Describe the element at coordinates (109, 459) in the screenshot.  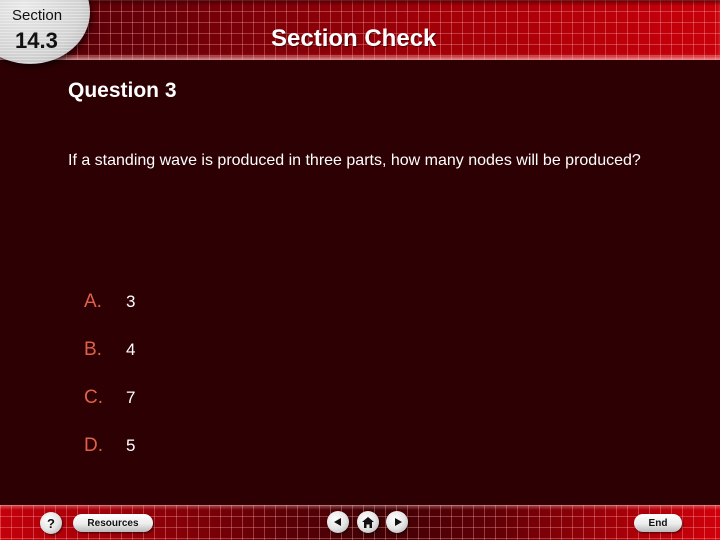
I see `answer-option-d: D. 5` at that location.